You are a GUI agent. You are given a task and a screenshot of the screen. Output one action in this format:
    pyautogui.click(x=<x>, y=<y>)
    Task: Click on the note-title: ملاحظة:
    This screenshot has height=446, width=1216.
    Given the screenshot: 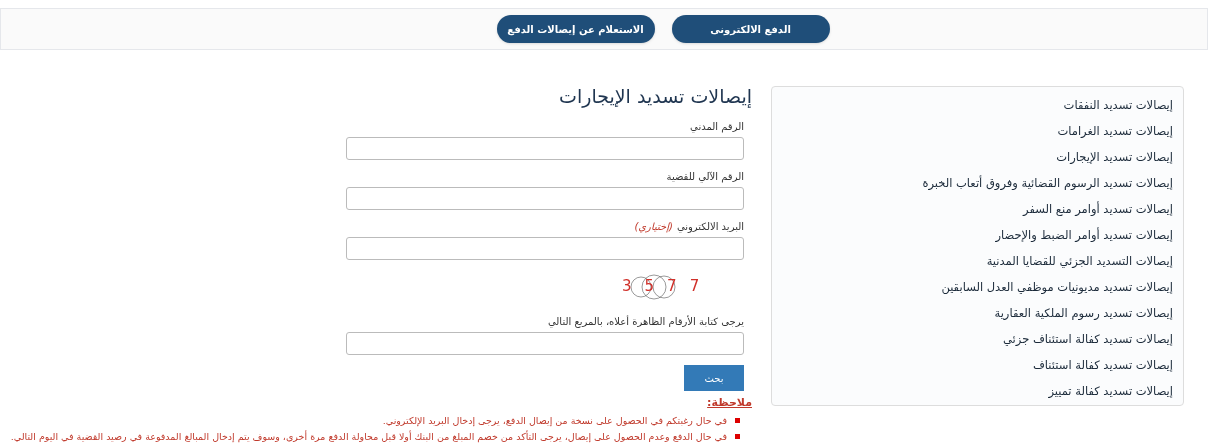 What is the action you would take?
    pyautogui.click(x=729, y=403)
    